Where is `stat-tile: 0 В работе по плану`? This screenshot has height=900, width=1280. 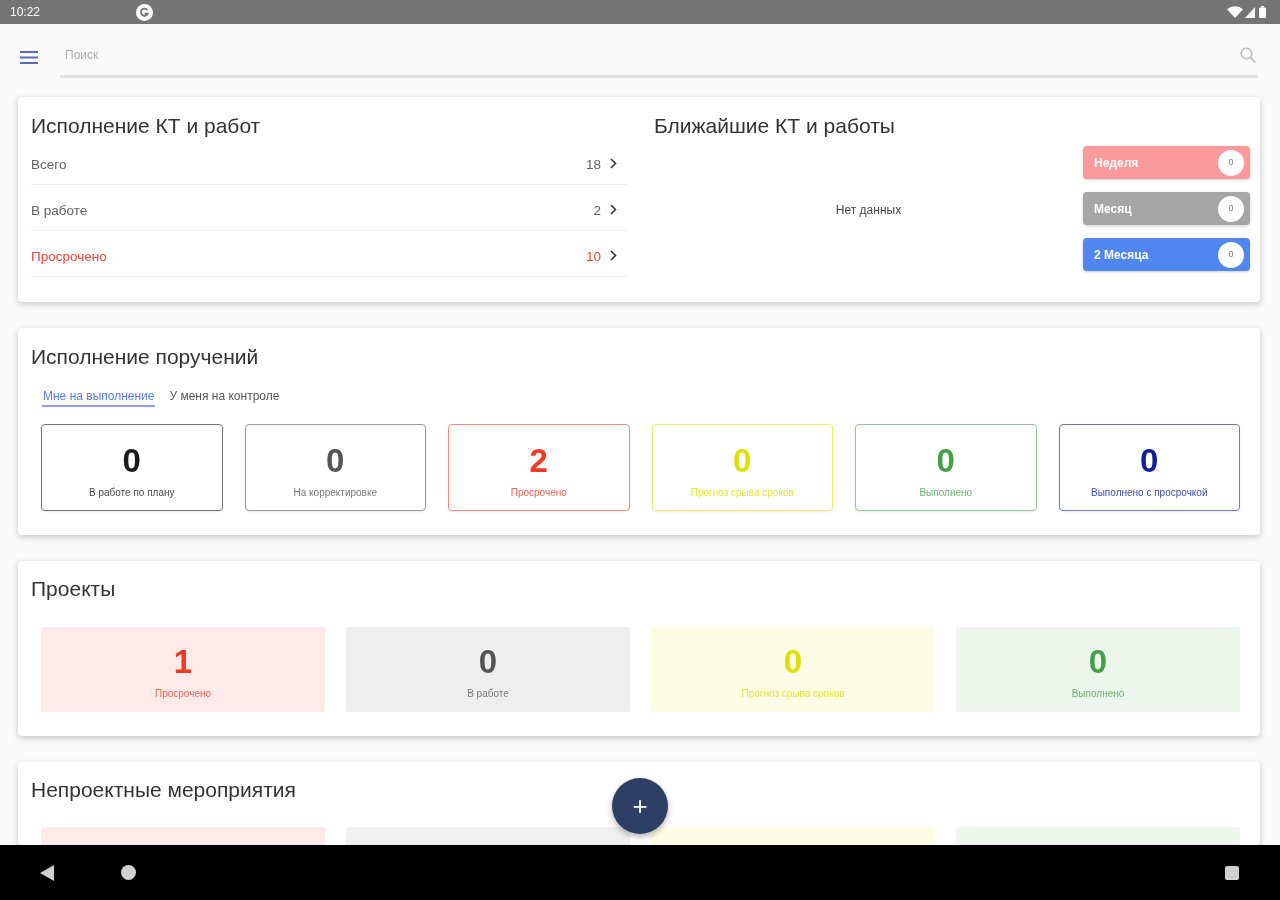
stat-tile: 0 В работе по плану is located at coordinates (132, 467).